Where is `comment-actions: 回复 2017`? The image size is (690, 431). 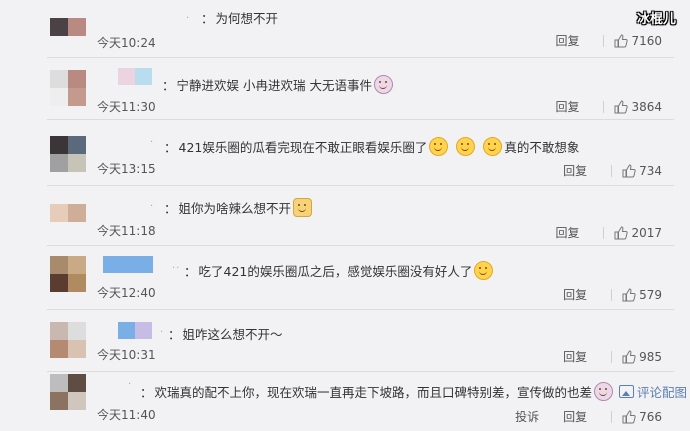
comment-actions: 回复 2017 is located at coordinates (608, 232).